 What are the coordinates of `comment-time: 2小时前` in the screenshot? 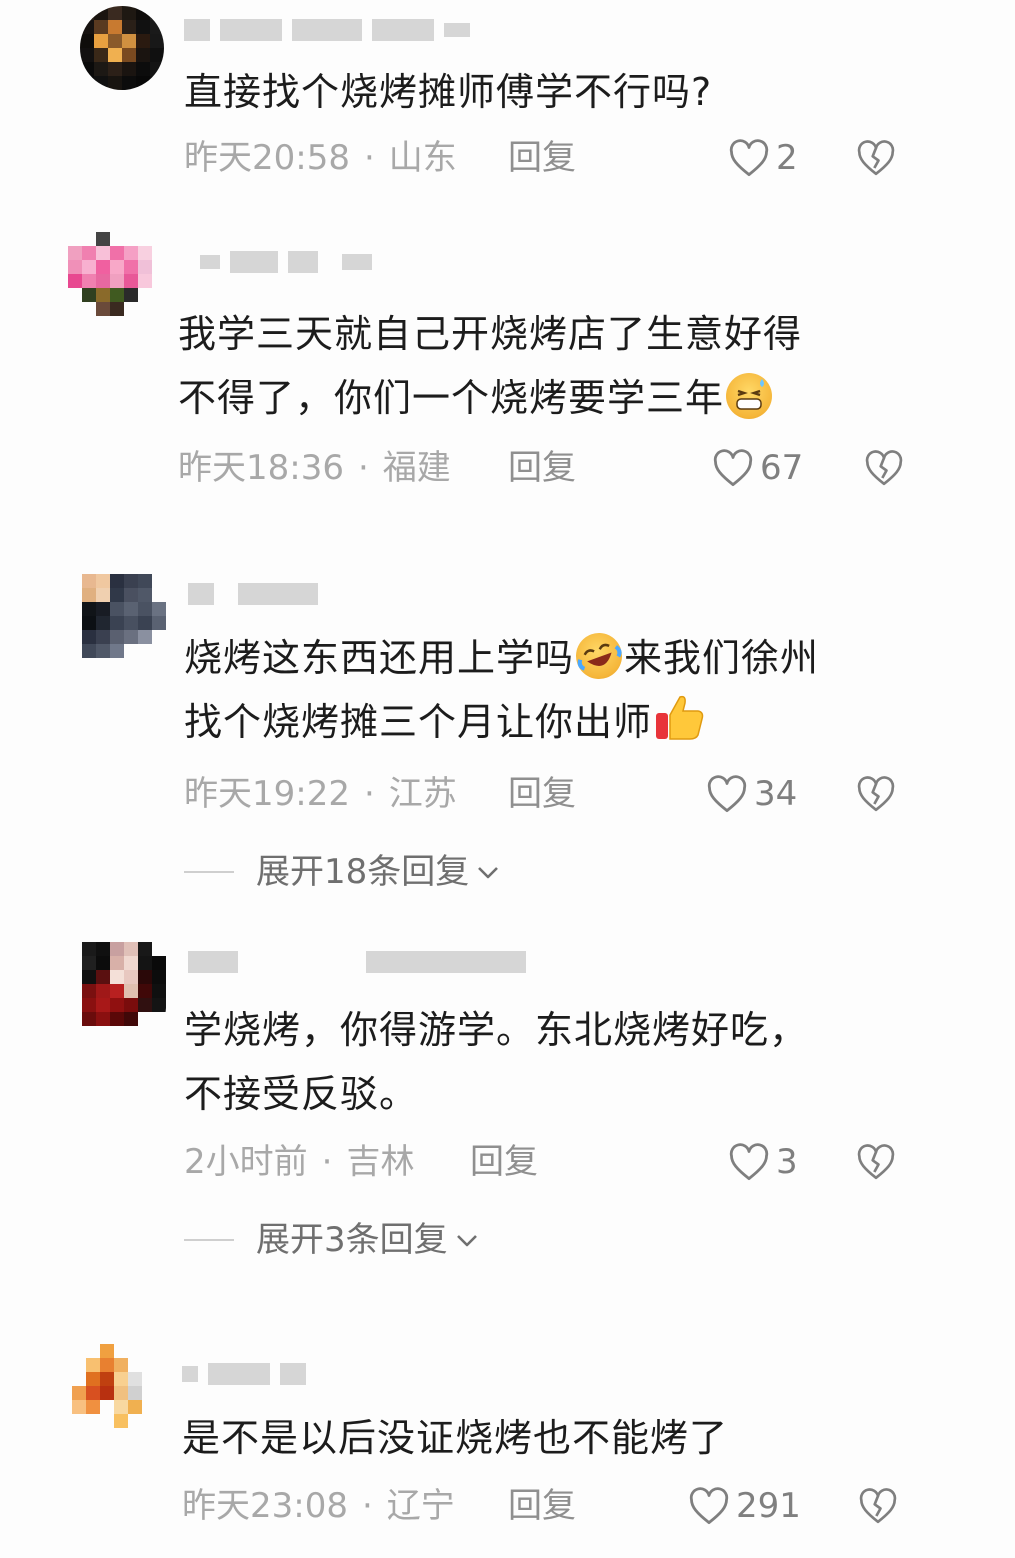 It's located at (246, 1162).